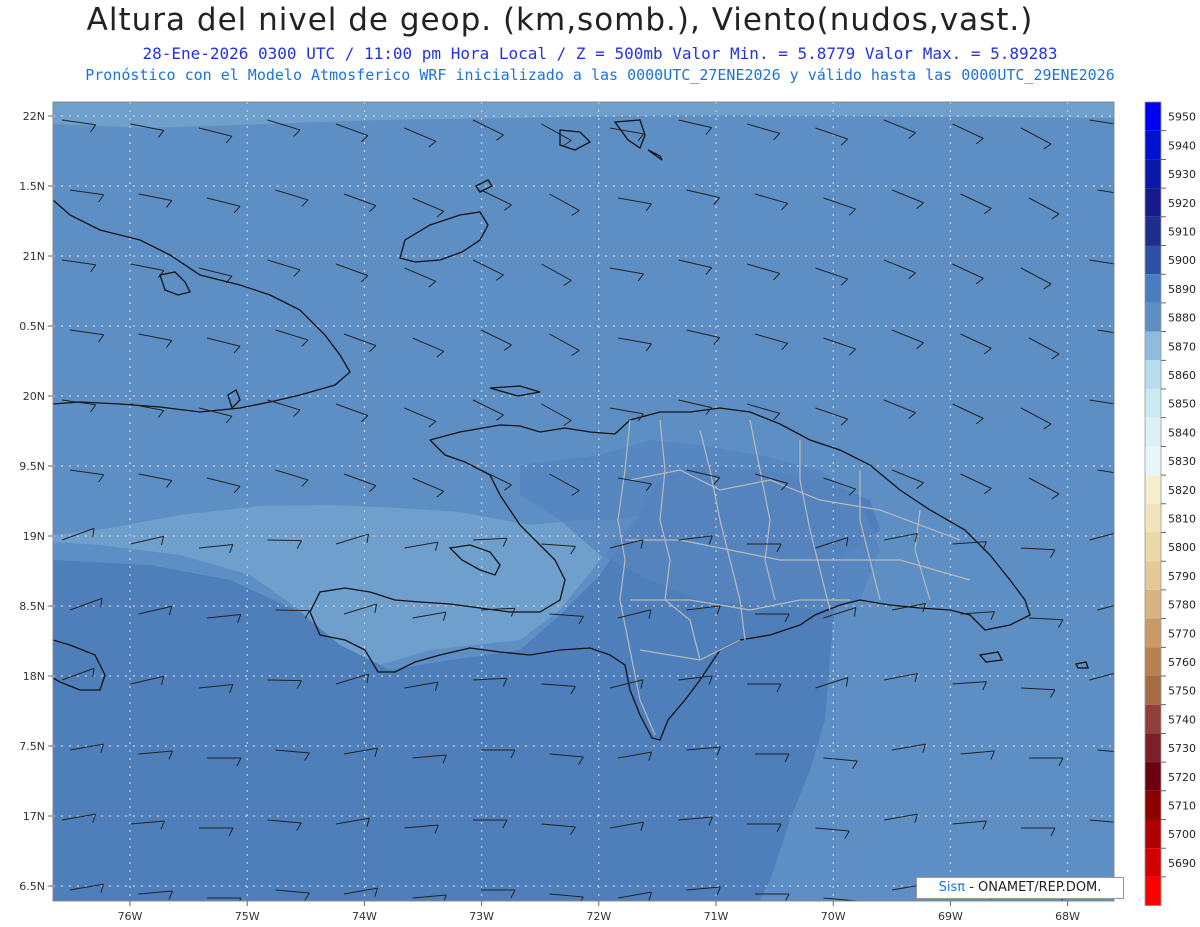 Image resolution: width=1200 pixels, height=927 pixels. Describe the element at coordinates (1067, 916) in the screenshot. I see `lon-label: 68W` at that location.